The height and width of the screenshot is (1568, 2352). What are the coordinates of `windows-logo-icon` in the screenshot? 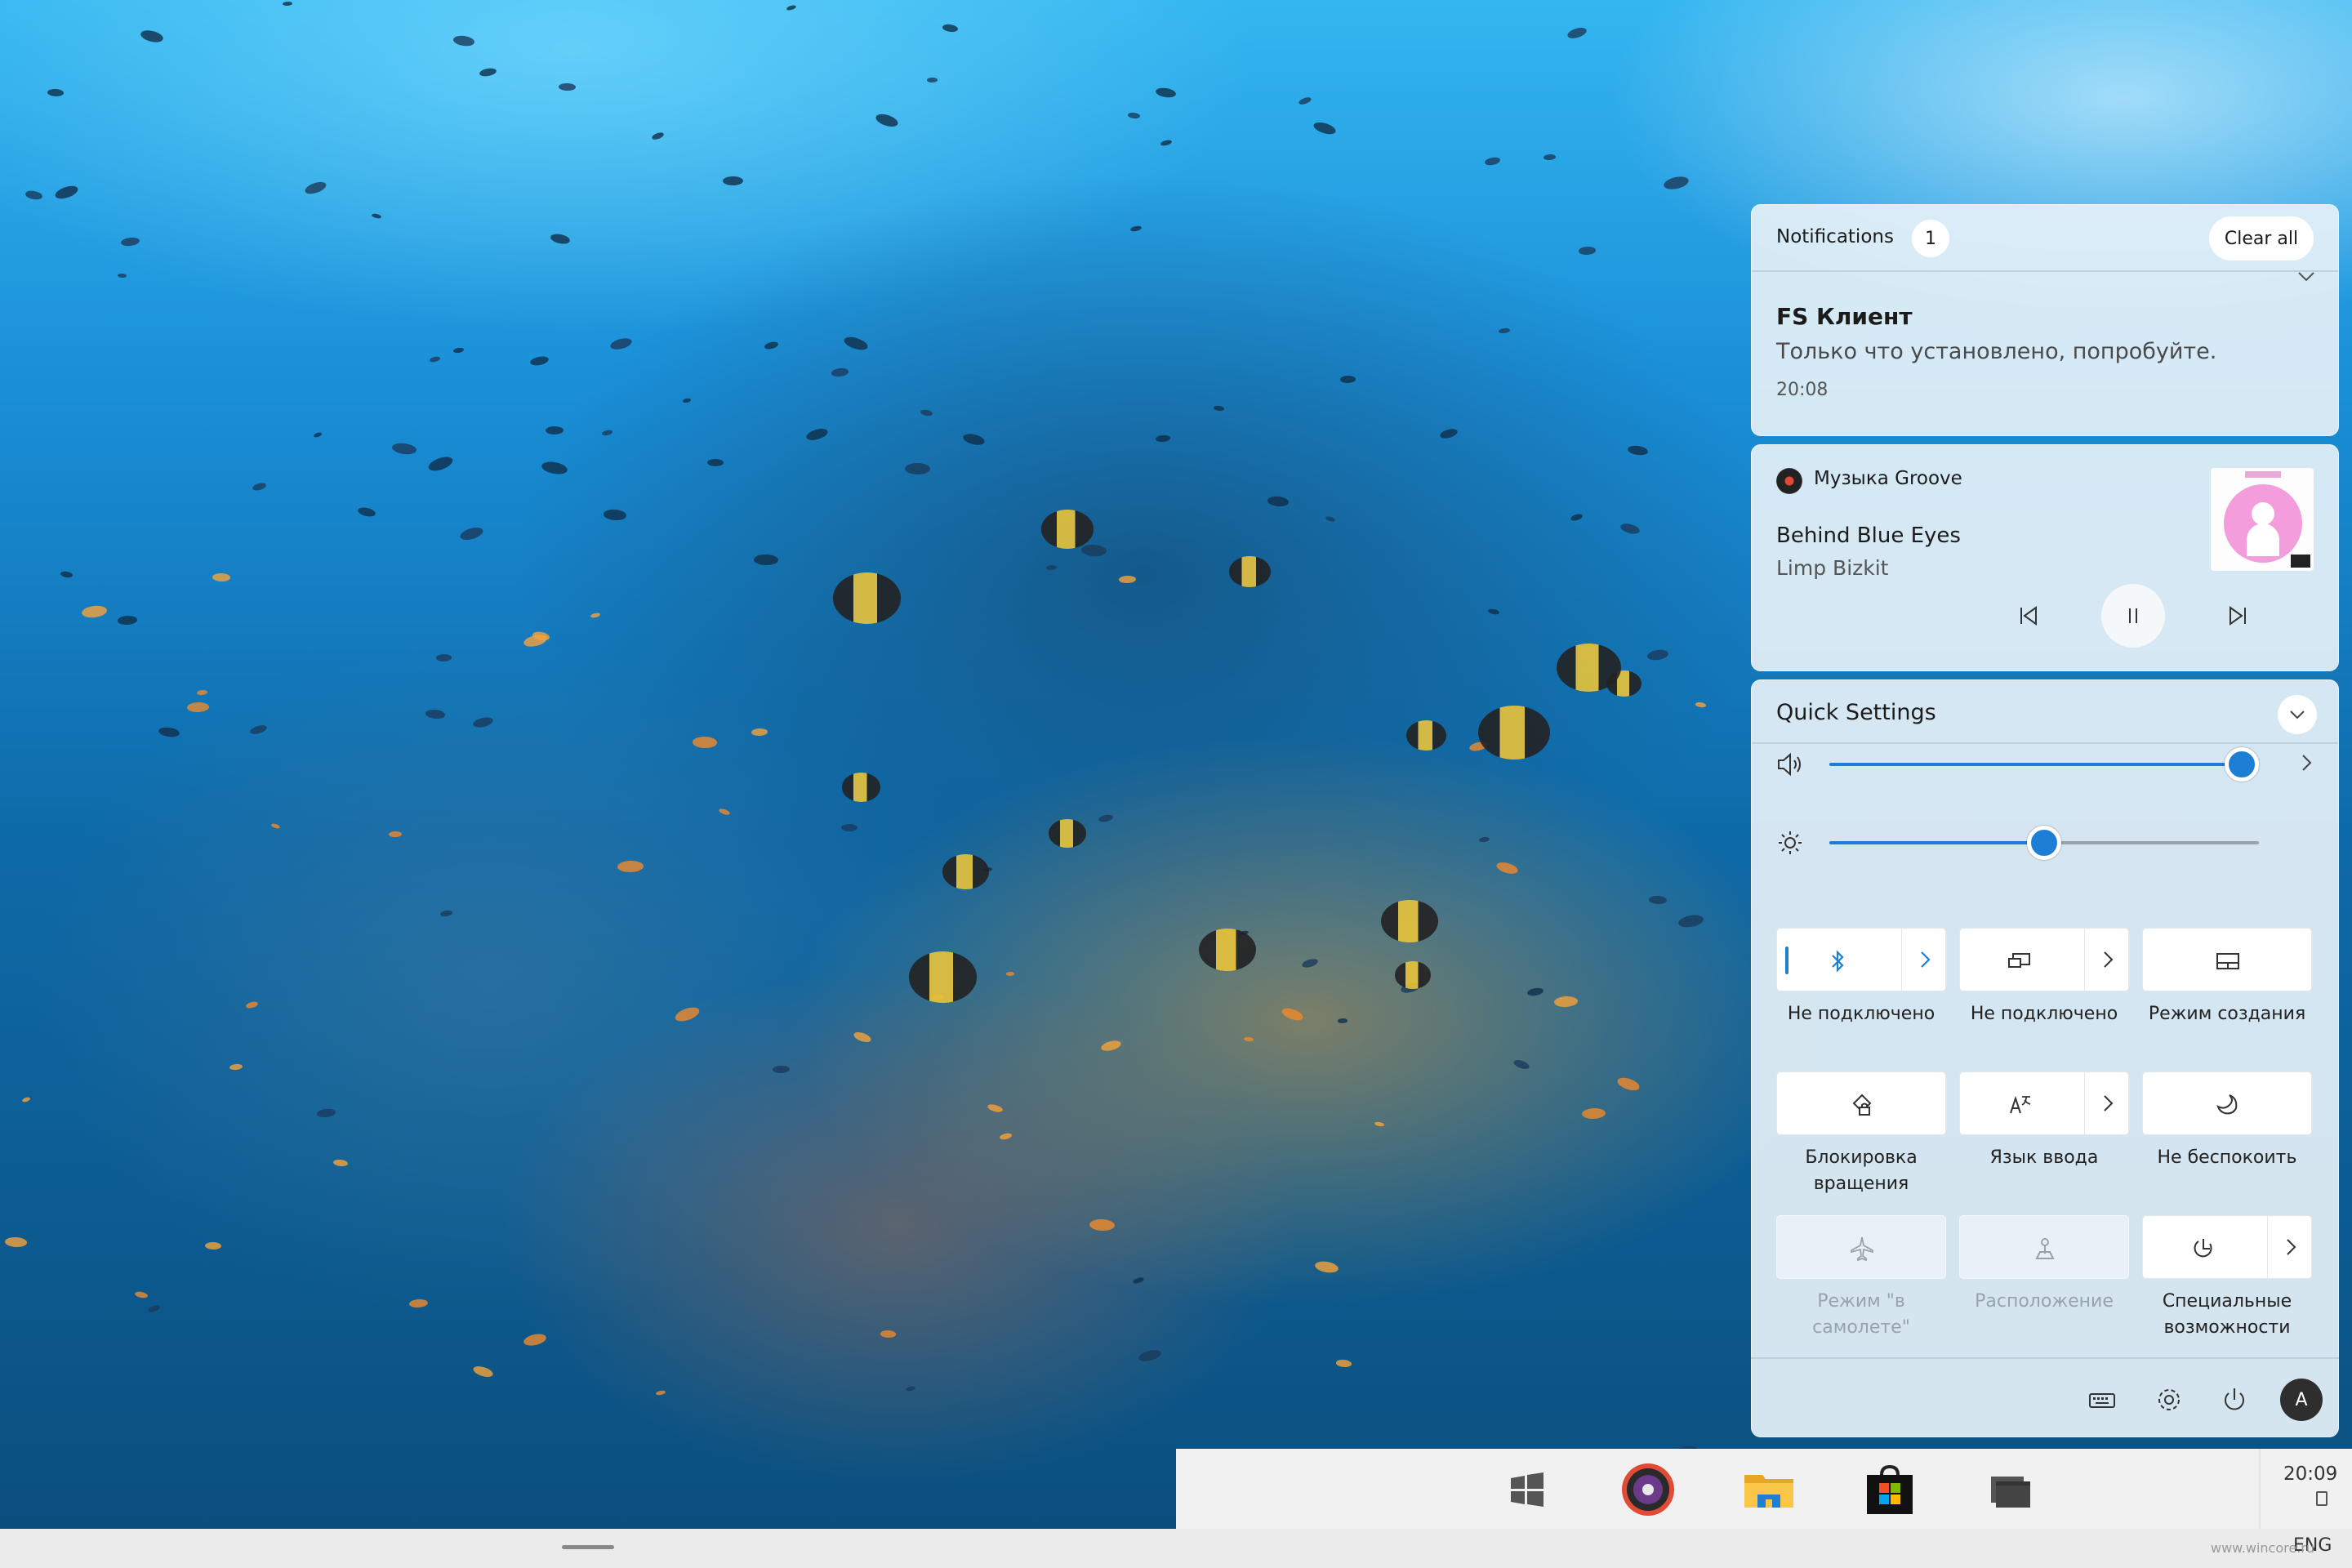 It's located at (1527, 1489).